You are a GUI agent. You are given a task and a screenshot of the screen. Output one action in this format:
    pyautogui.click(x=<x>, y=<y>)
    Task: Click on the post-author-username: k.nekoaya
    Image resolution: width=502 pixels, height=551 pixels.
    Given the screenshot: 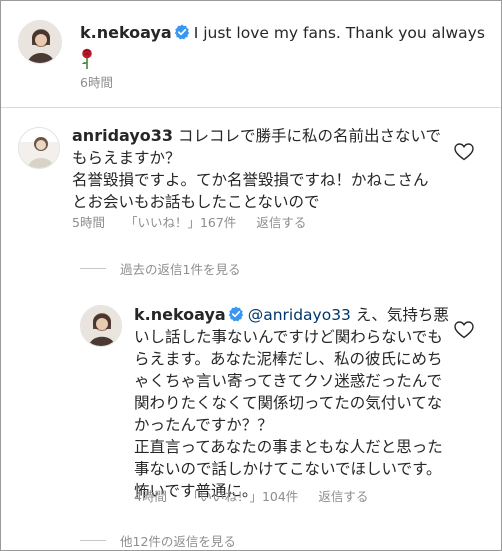 What is the action you would take?
    pyautogui.click(x=126, y=32)
    